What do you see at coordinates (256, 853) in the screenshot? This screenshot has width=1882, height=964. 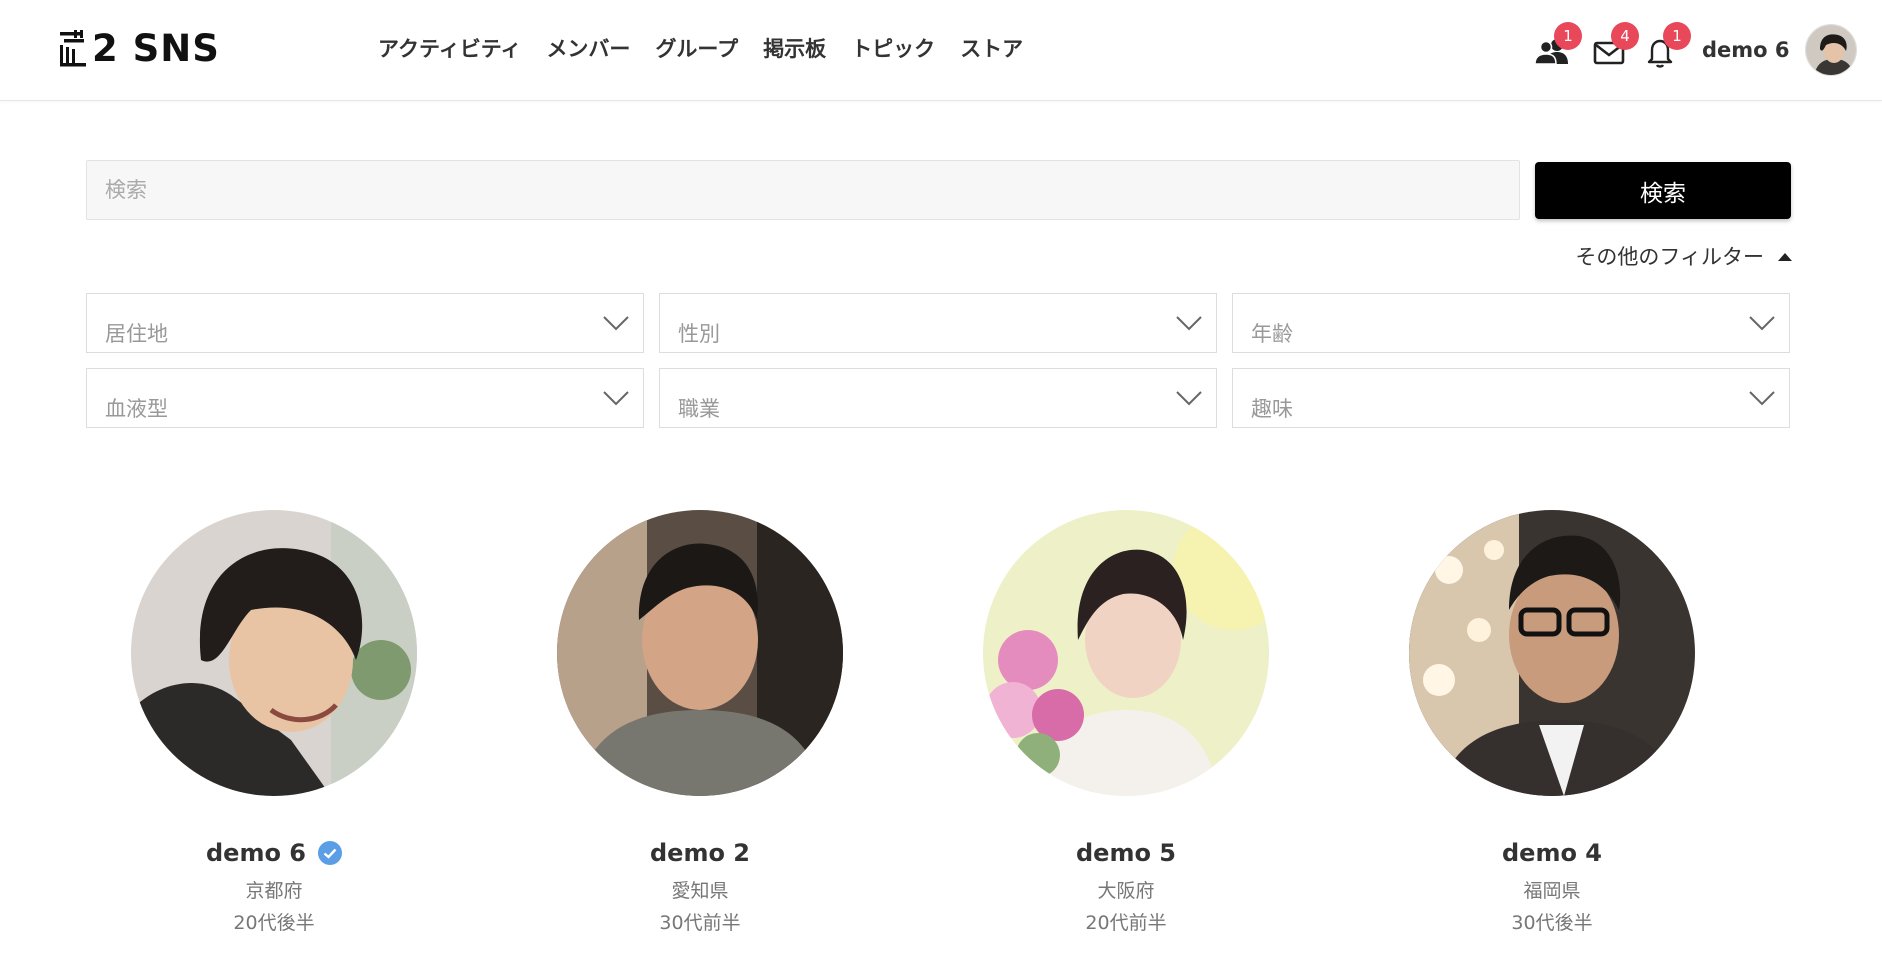 I see `member-name: demo 6` at bounding box center [256, 853].